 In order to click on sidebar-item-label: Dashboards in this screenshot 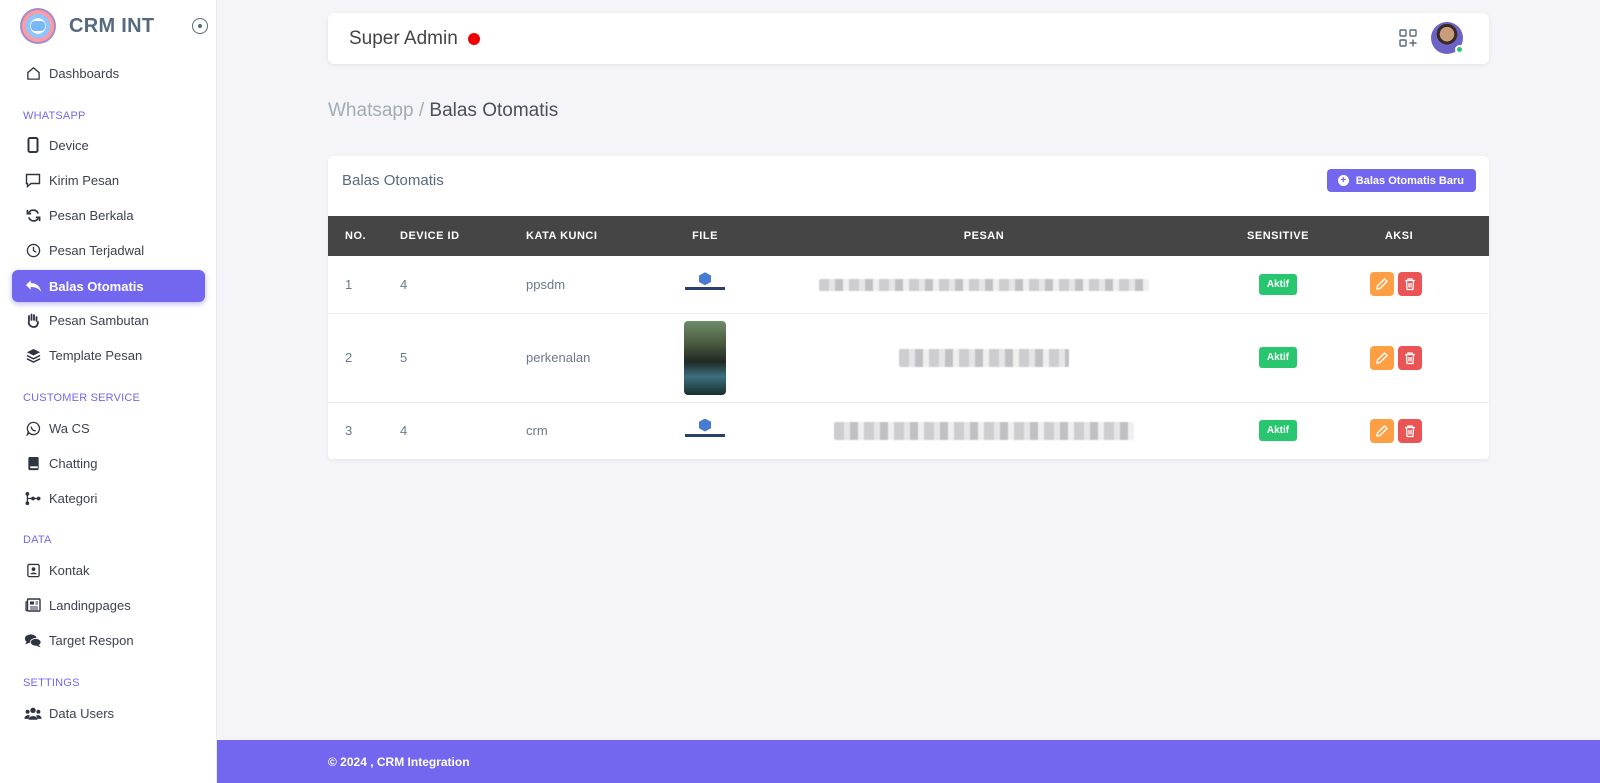, I will do `click(84, 73)`.